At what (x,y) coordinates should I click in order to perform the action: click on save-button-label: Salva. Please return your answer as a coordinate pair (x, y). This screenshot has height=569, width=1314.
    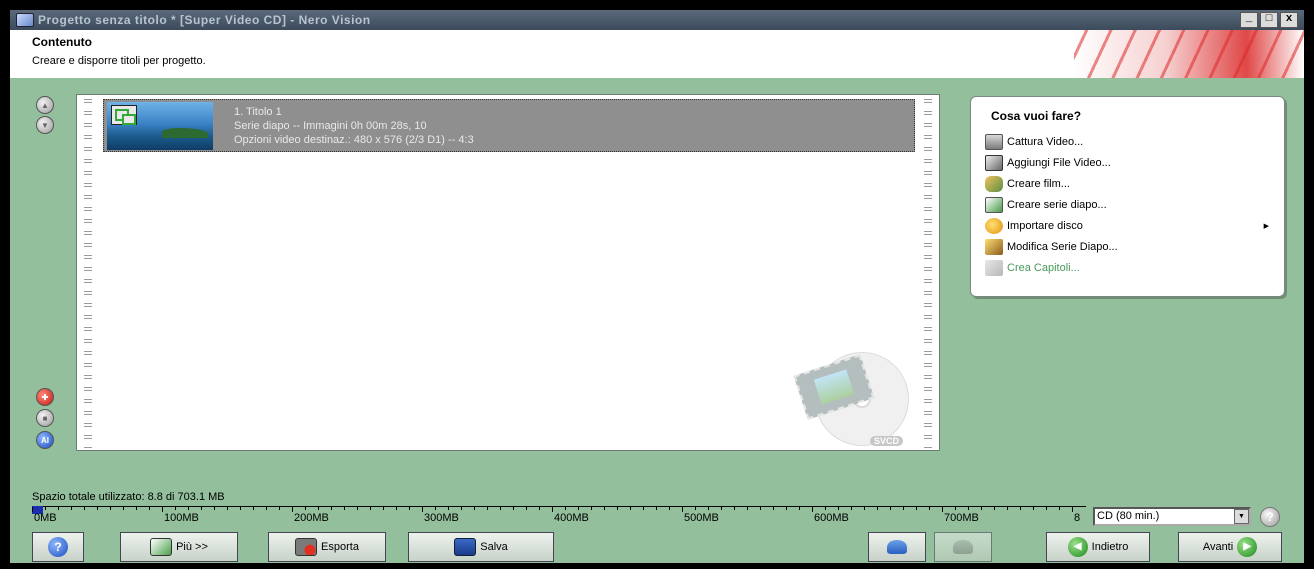
    Looking at the image, I should click on (494, 547).